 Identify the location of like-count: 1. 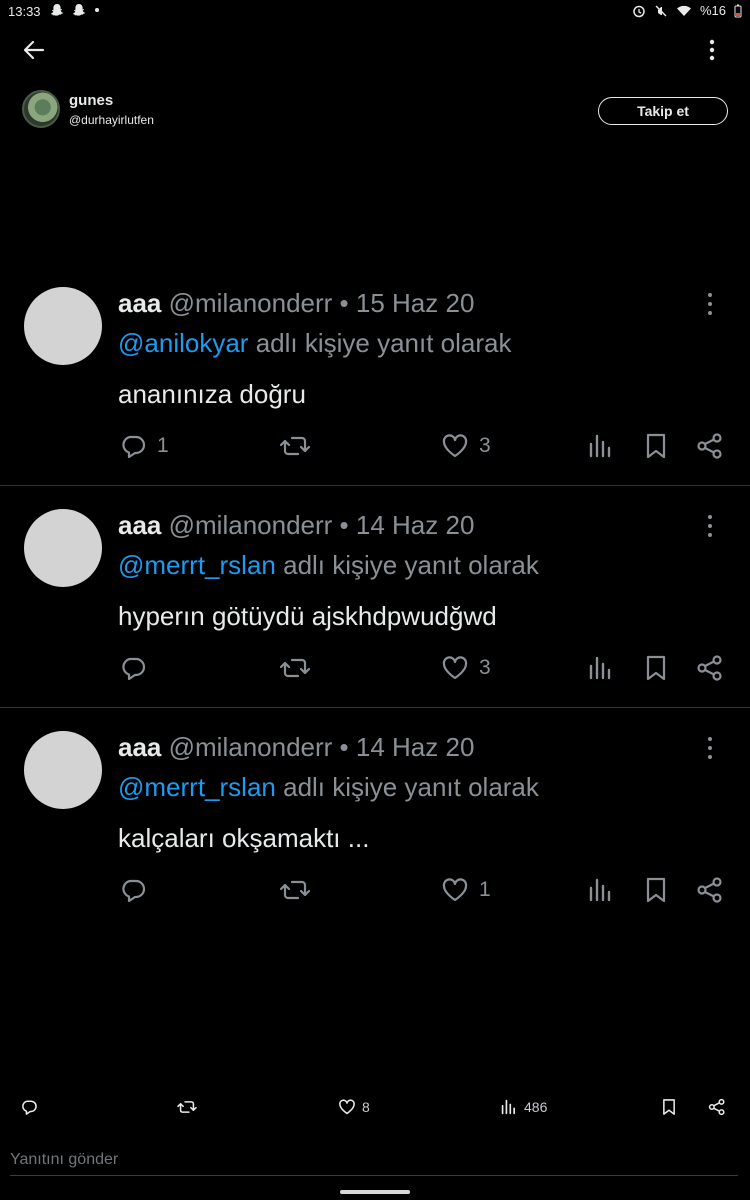
(485, 889).